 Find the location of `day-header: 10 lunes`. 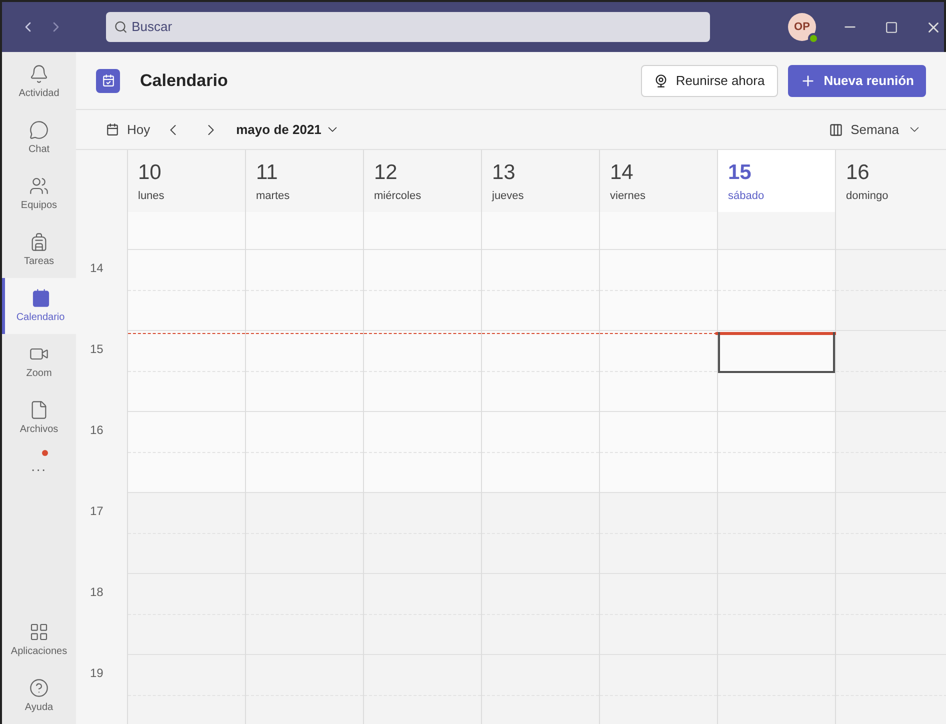

day-header: 10 lunes is located at coordinates (186, 181).